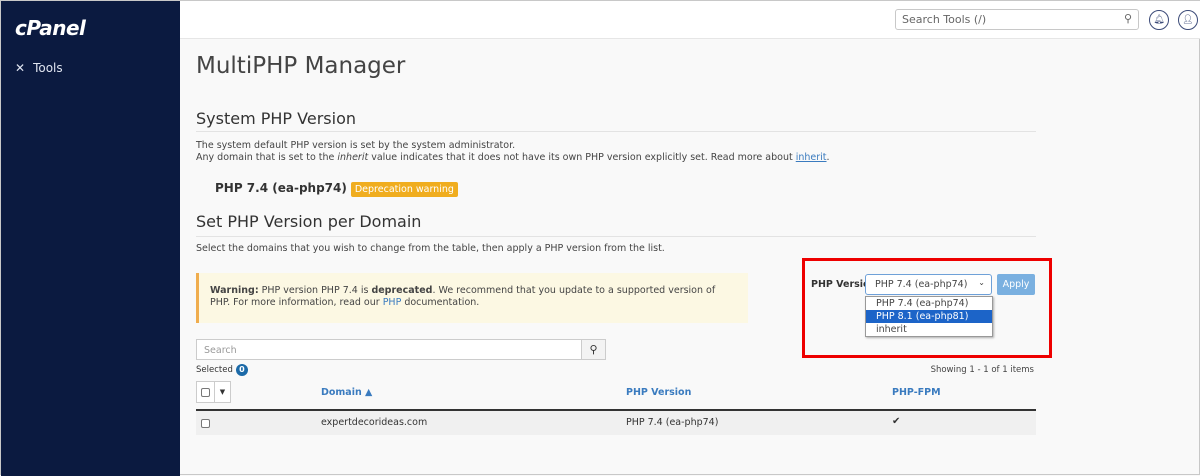 The width and height of the screenshot is (1200, 476). Describe the element at coordinates (392, 302) in the screenshot. I see `php-docs-link: PHP` at that location.